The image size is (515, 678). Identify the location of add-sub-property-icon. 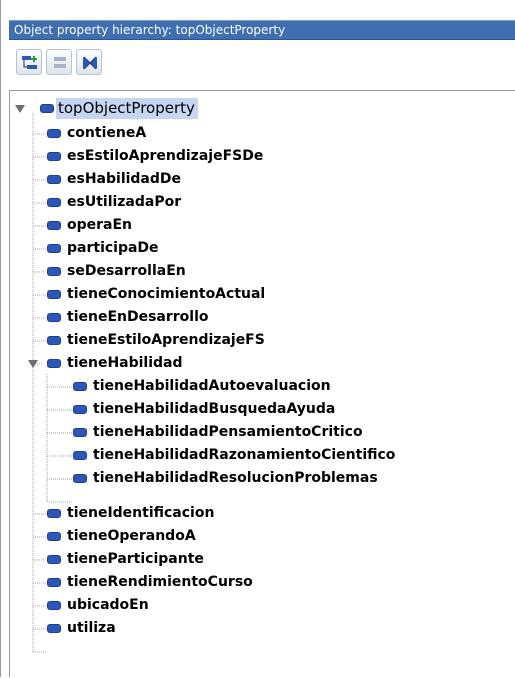
(29, 62).